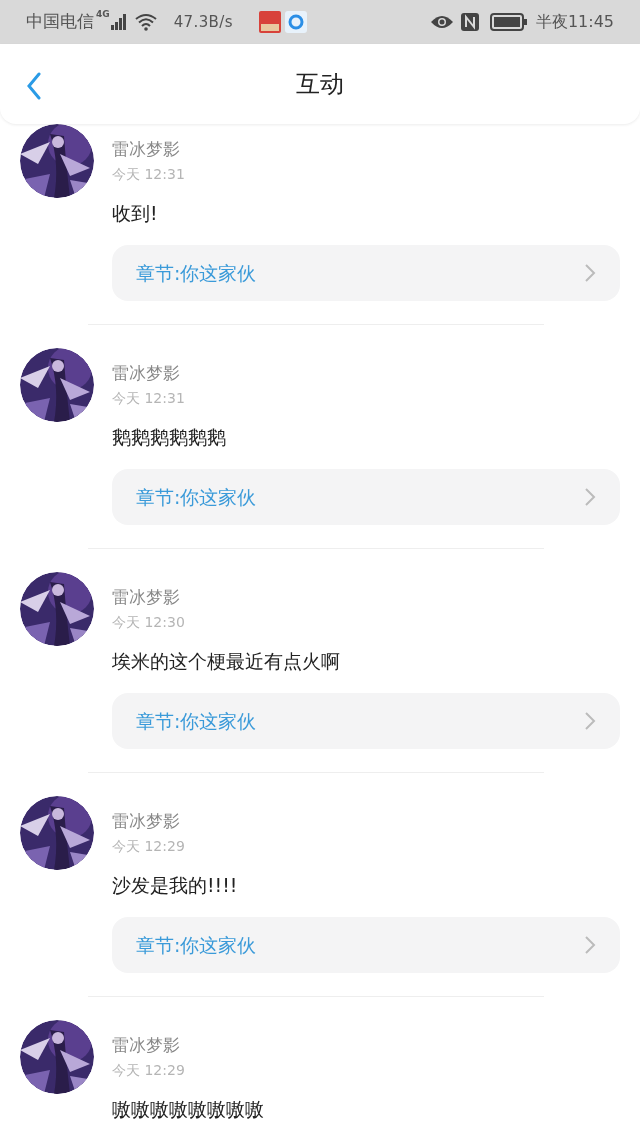  Describe the element at coordinates (188, 1109) in the screenshot. I see `comment-text: 嗷嗷嗷嗷嗷嗷嗷嗷` at that location.